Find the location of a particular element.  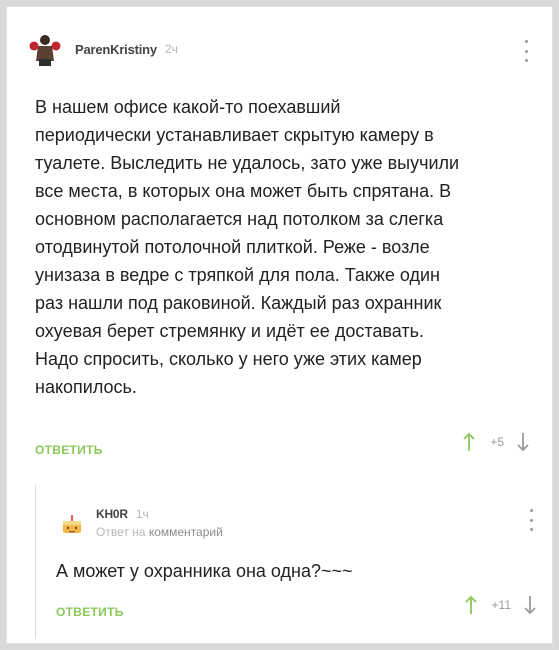

reply-rating: +11 is located at coordinates (500, 605).